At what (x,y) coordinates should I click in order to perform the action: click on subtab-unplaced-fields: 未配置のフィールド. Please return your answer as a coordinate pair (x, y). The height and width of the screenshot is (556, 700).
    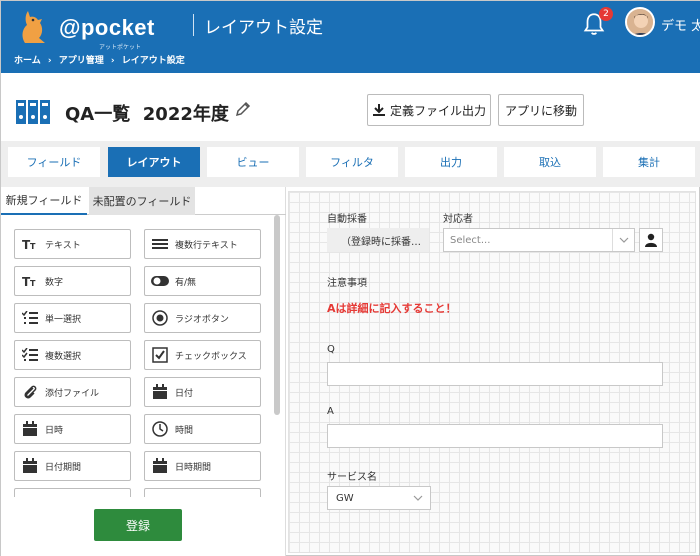
    Looking at the image, I should click on (142, 201).